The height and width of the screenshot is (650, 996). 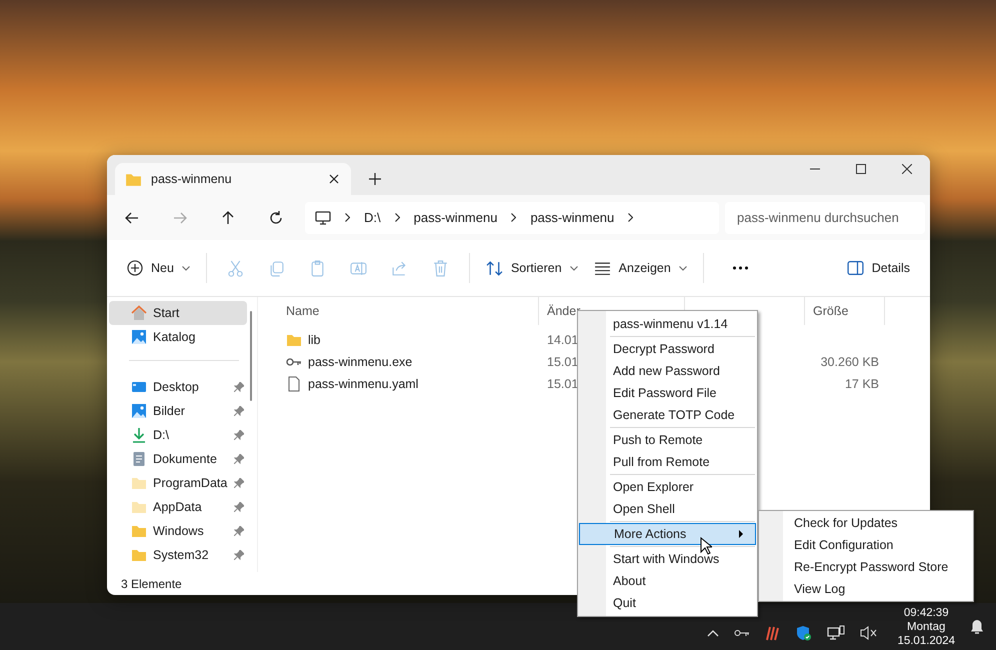 What do you see at coordinates (866, 589) in the screenshot?
I see `menu-item: View Log` at bounding box center [866, 589].